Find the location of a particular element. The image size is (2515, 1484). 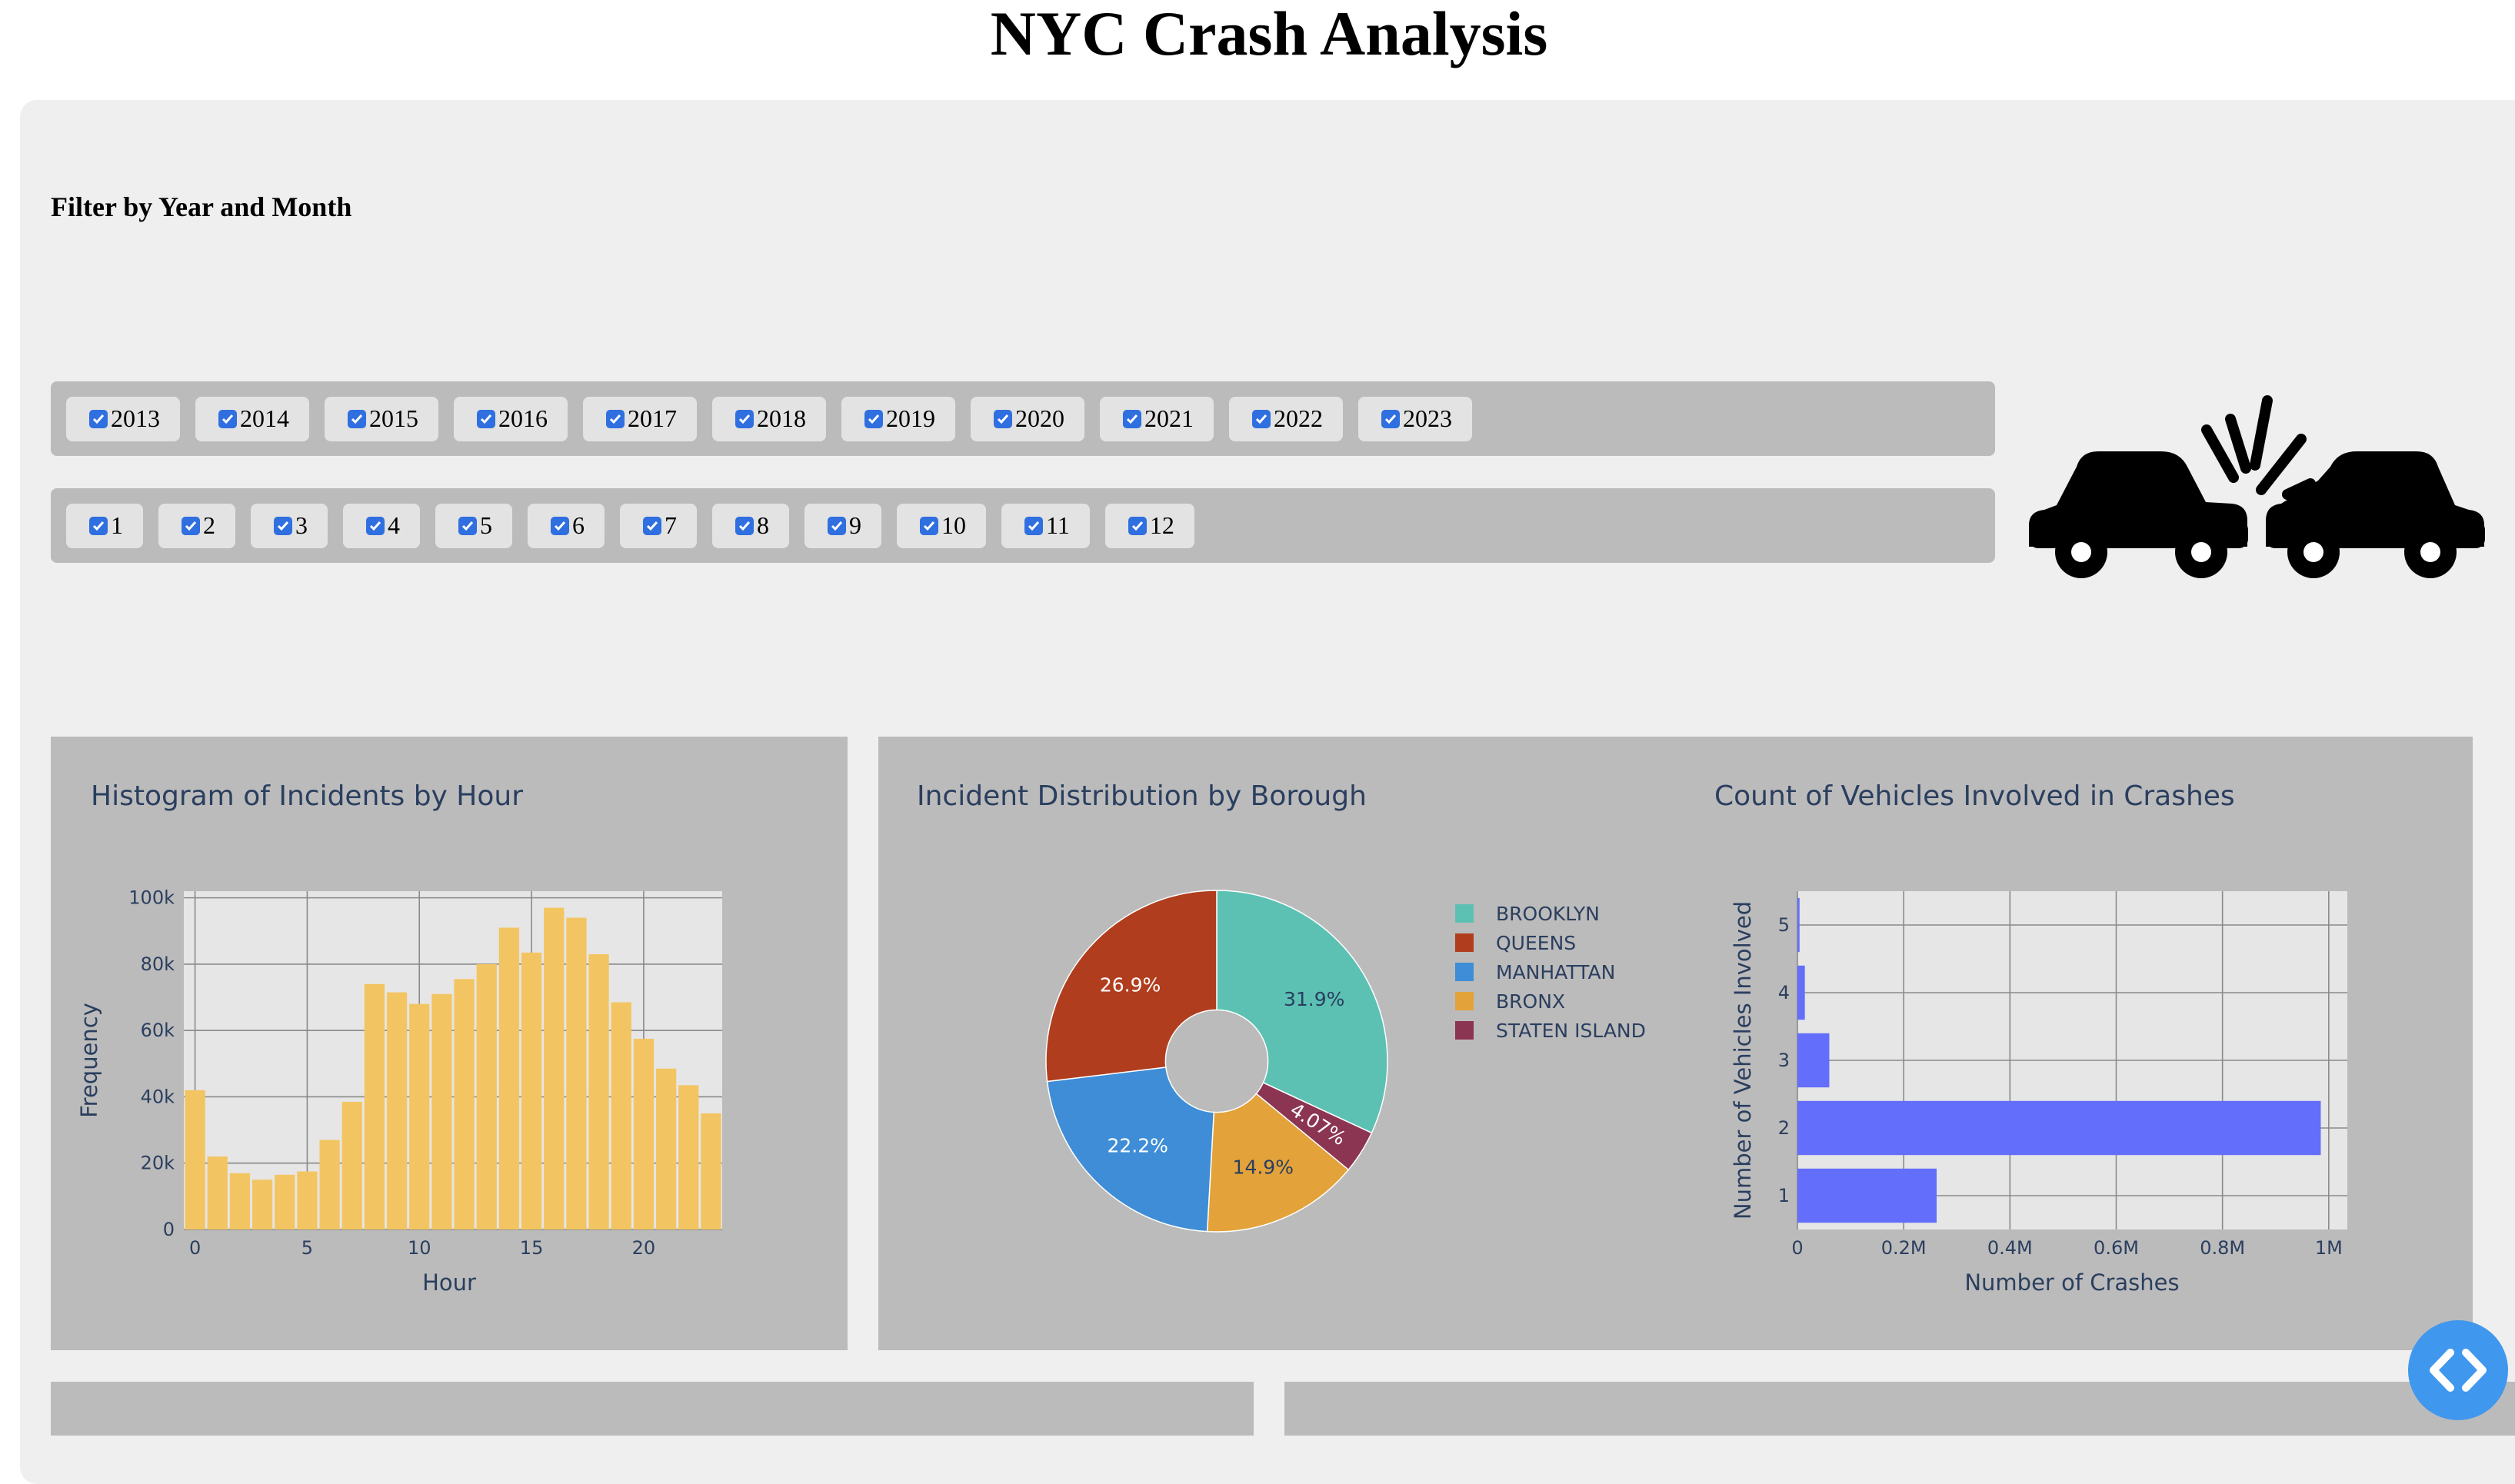

vehicles-x-tick: 0.4M is located at coordinates (2010, 1248).